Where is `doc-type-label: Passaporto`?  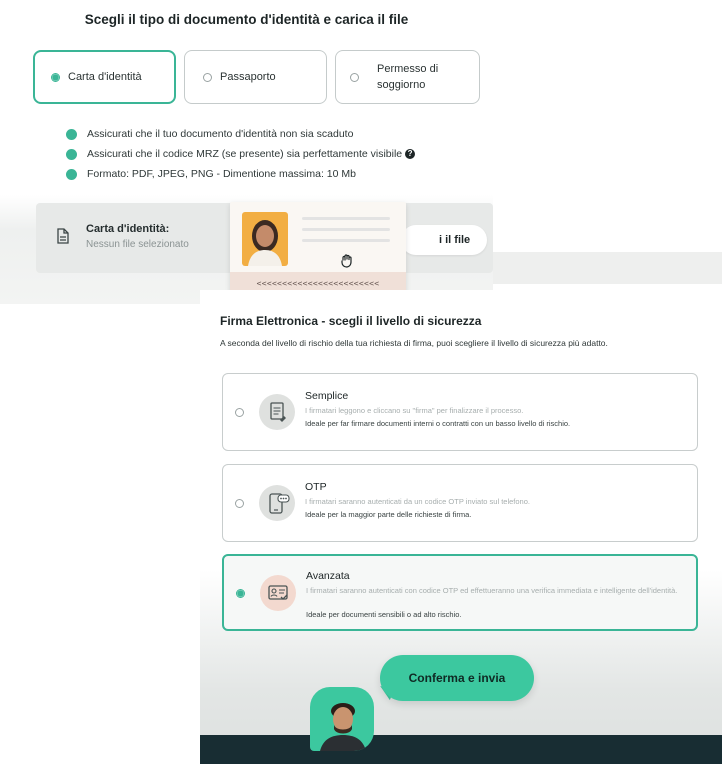 doc-type-label: Passaporto is located at coordinates (248, 77).